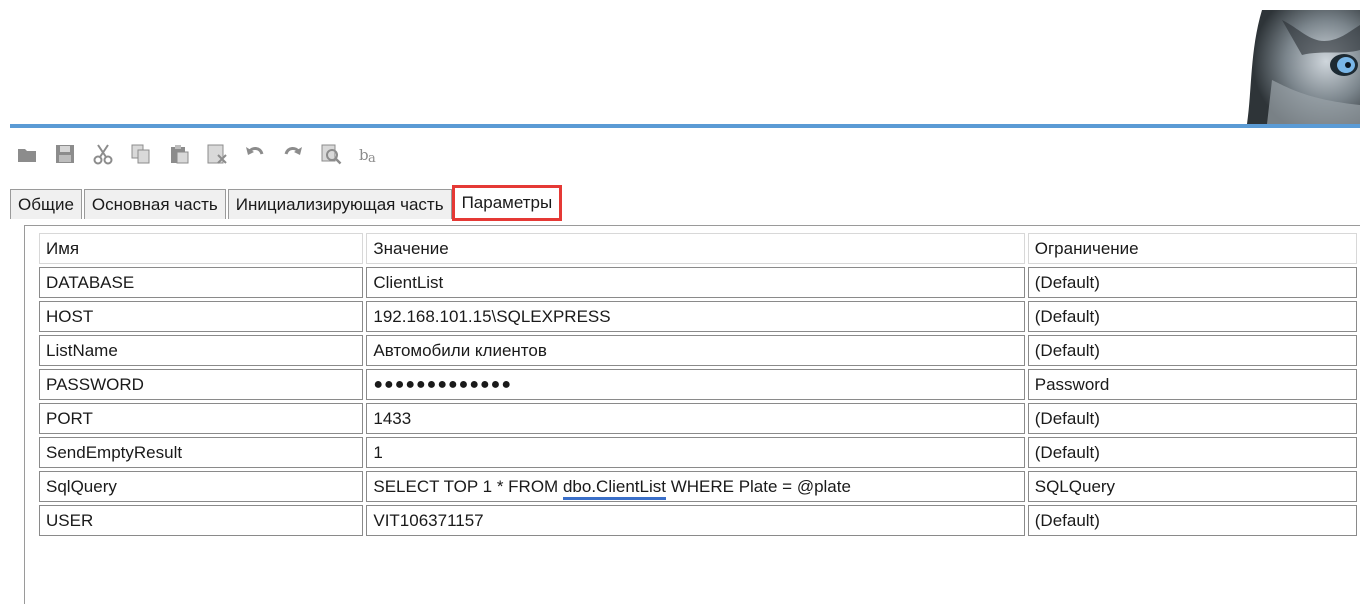 This screenshot has height=604, width=1360. What do you see at coordinates (507, 203) in the screenshot?
I see `tab-parameters: Параметры` at bounding box center [507, 203].